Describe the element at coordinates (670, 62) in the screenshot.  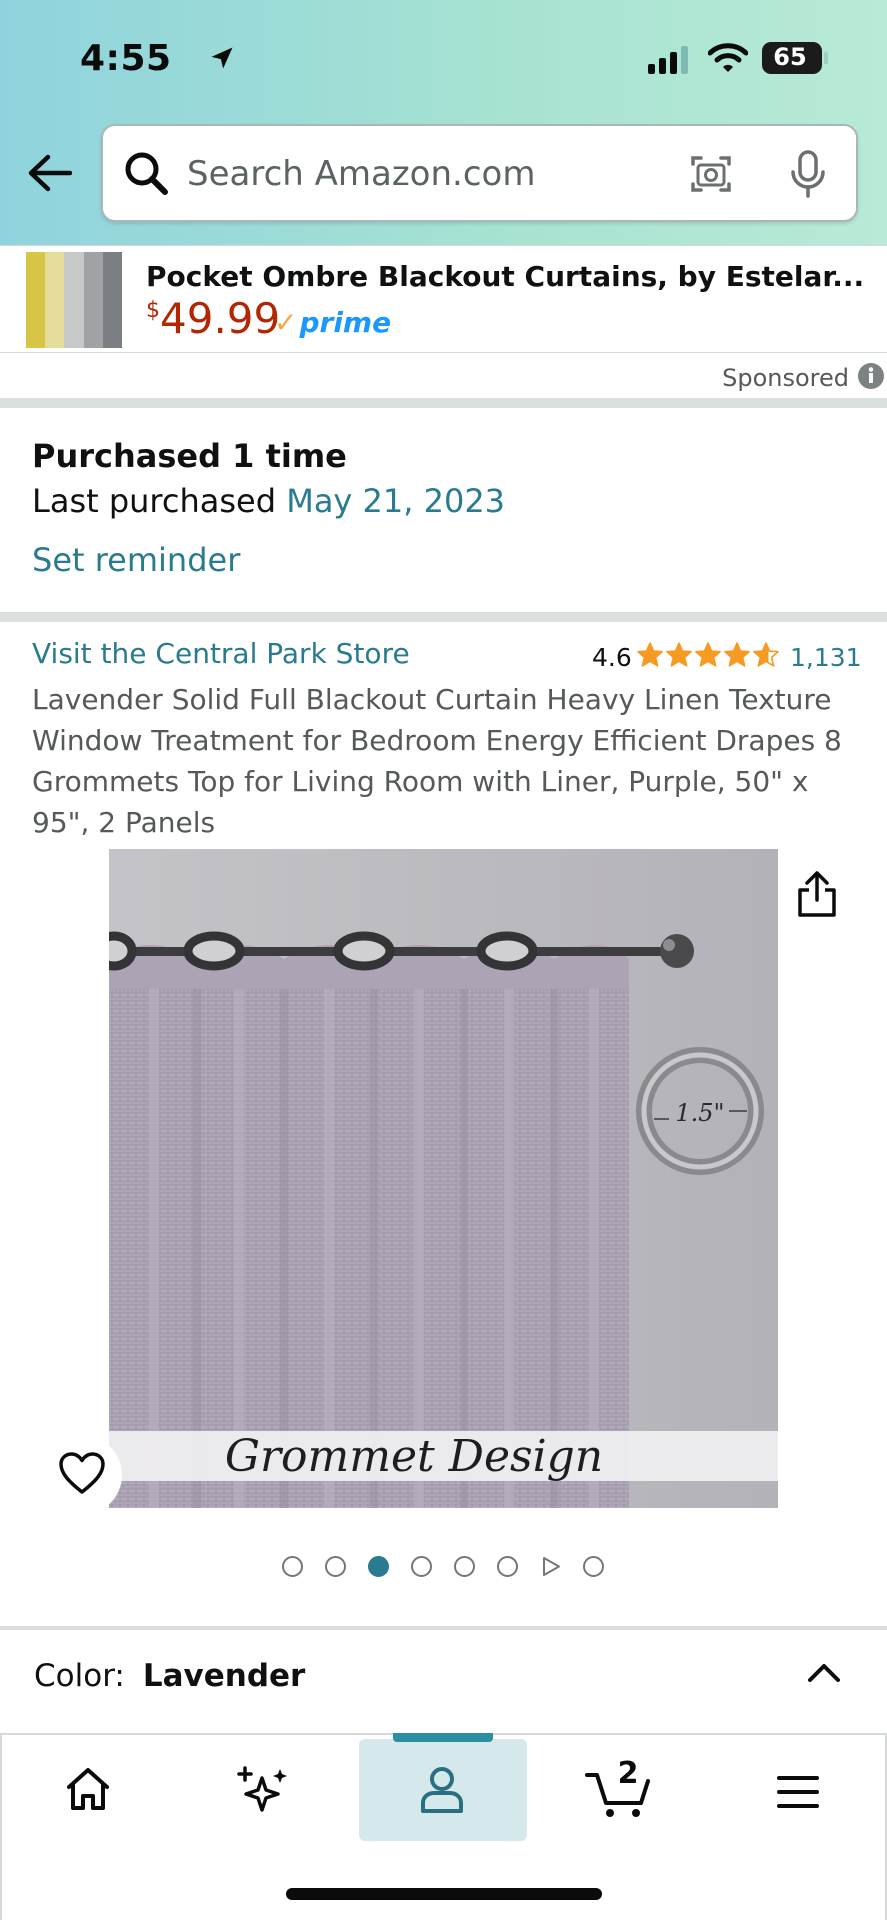
I see `cellular-signal-icon` at that location.